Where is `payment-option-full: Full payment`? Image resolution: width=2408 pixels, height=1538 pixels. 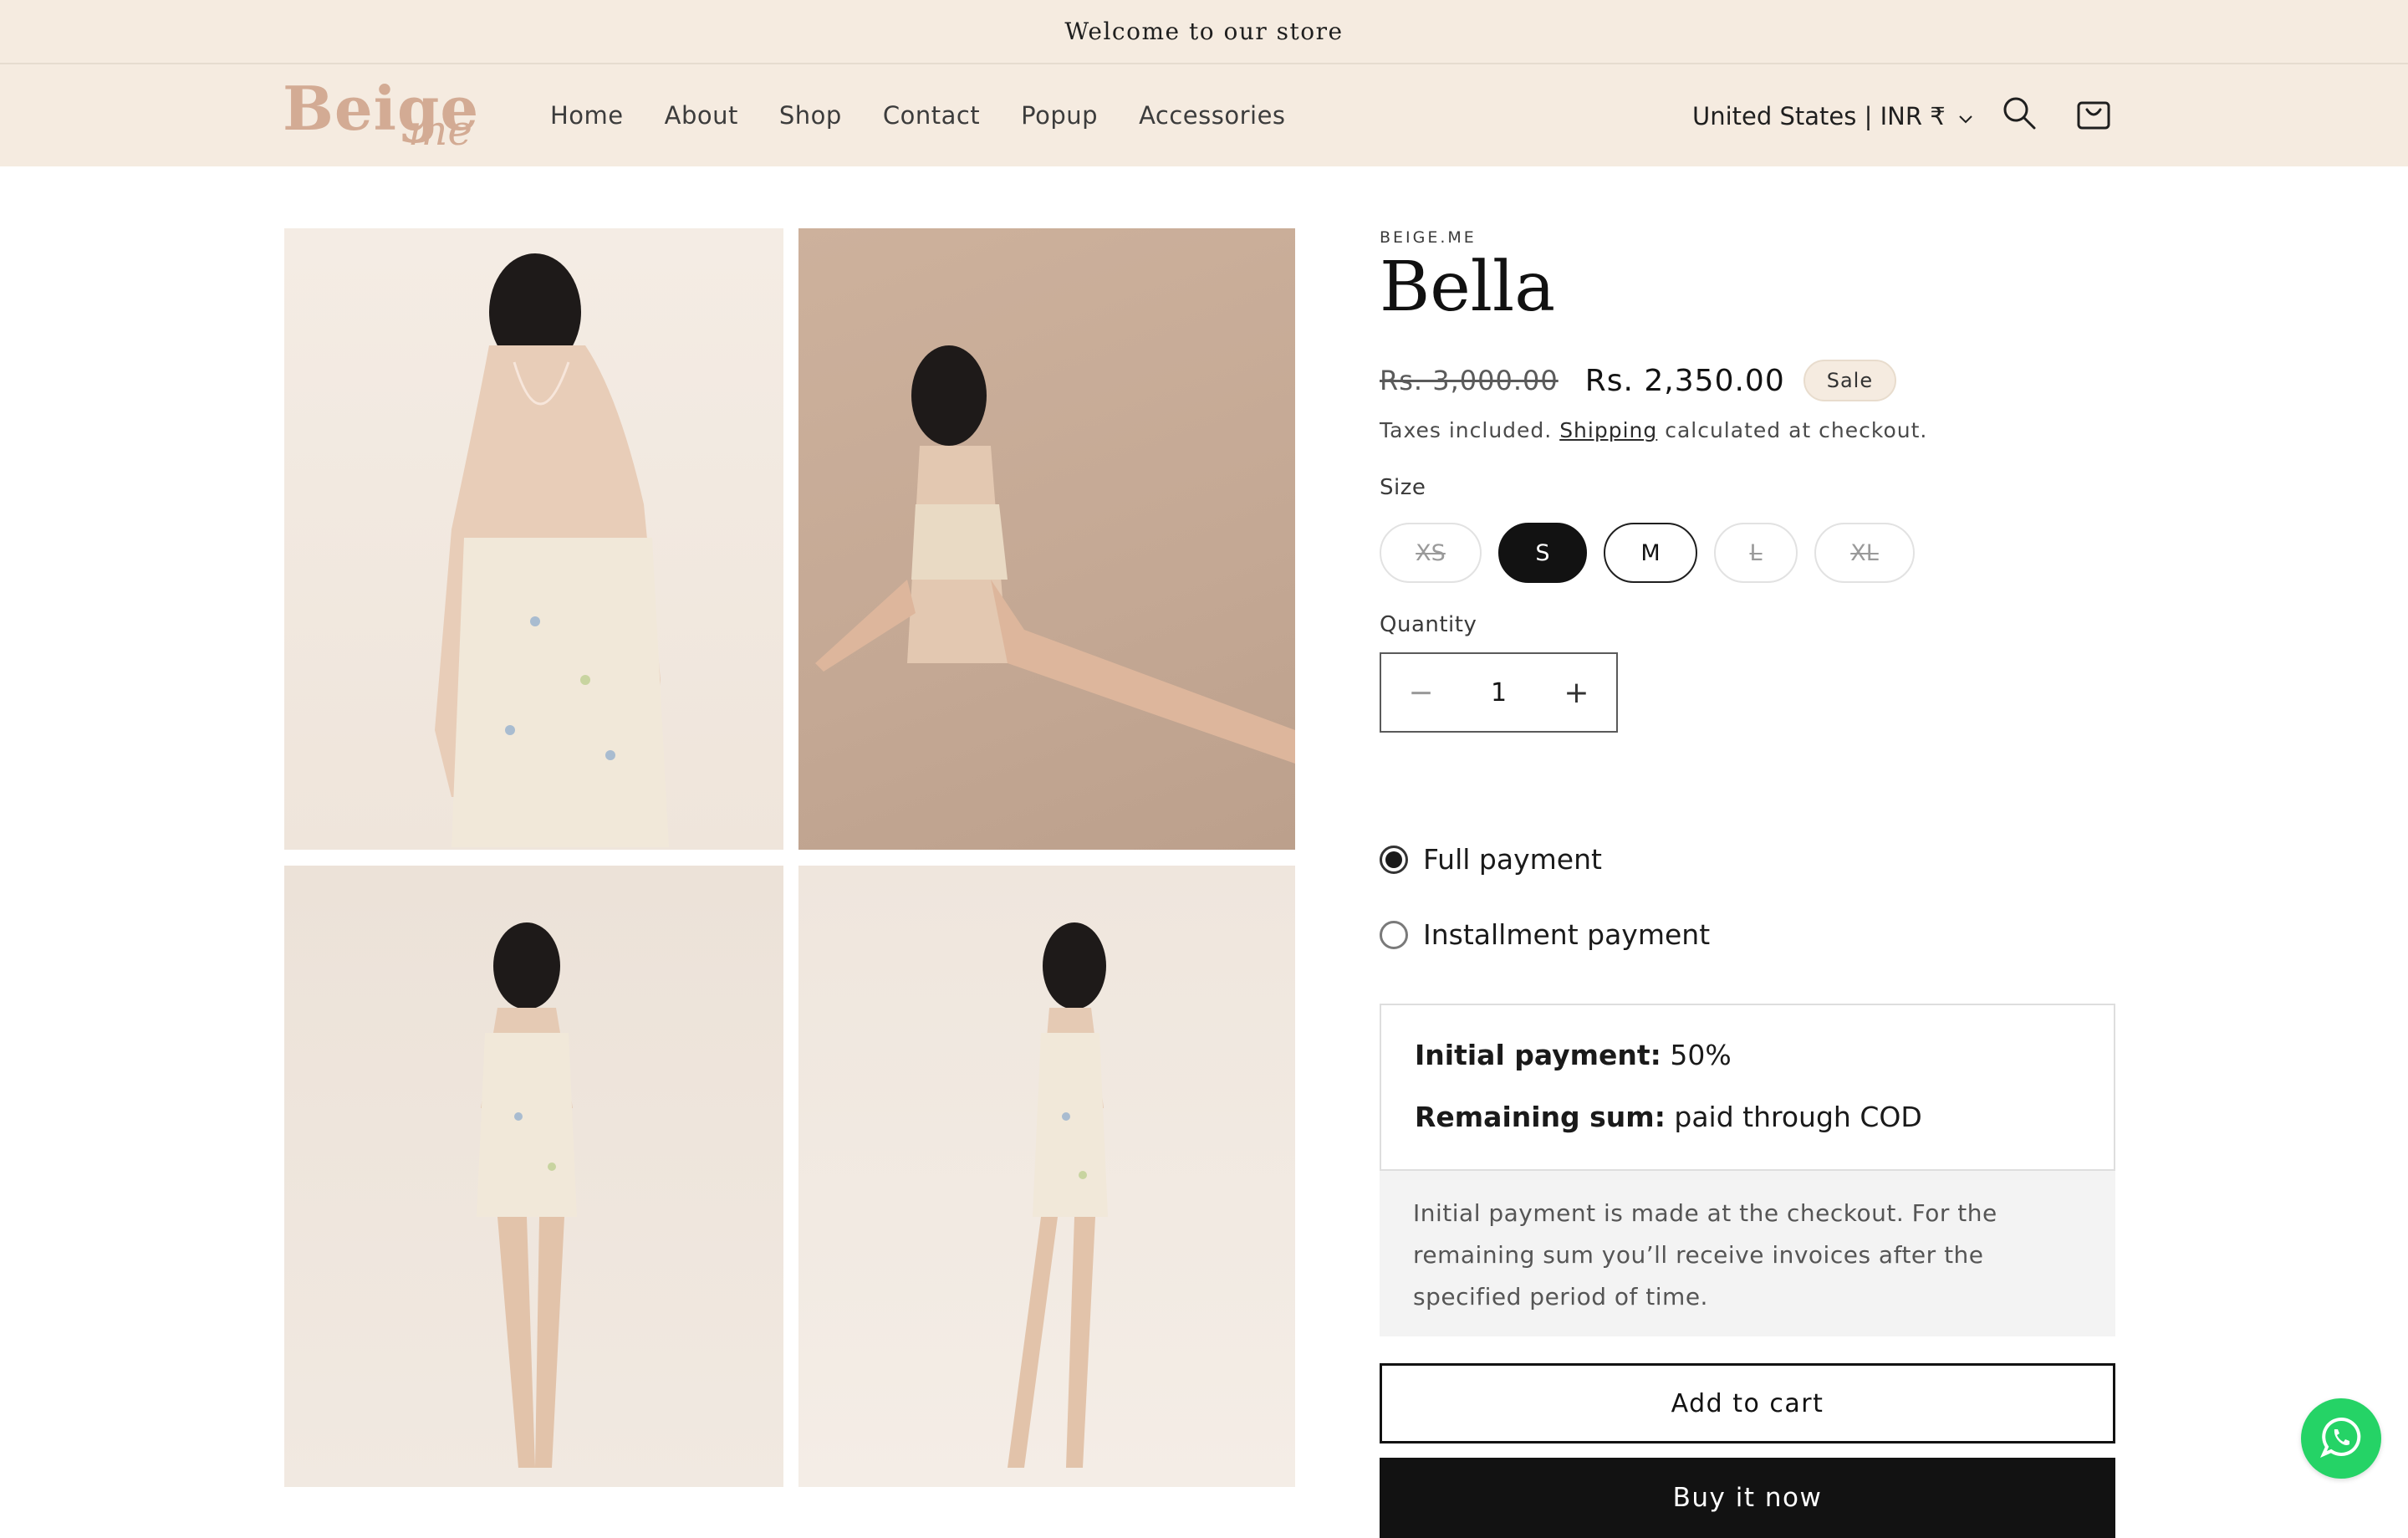 payment-option-full: Full payment is located at coordinates (1491, 859).